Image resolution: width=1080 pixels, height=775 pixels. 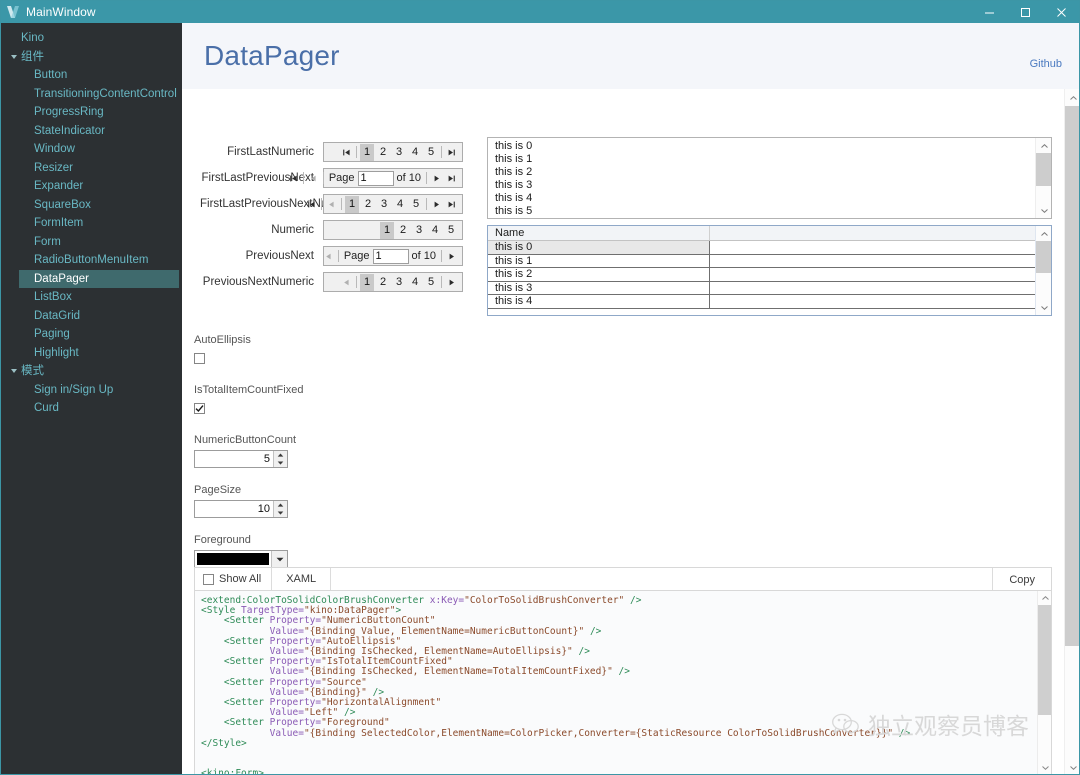 I want to click on sidebar-item-paging: Paging, so click(x=91, y=334).